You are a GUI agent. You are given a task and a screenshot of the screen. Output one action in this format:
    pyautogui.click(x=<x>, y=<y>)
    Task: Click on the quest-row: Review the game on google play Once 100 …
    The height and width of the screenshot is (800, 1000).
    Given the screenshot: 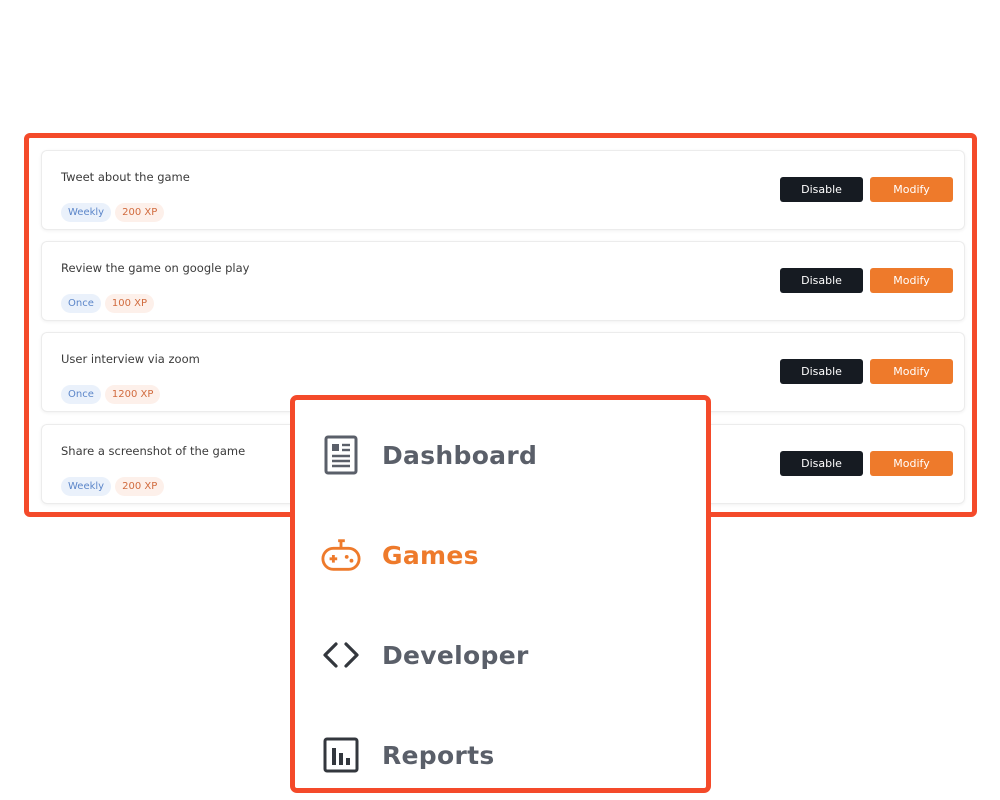 What is the action you would take?
    pyautogui.click(x=503, y=281)
    